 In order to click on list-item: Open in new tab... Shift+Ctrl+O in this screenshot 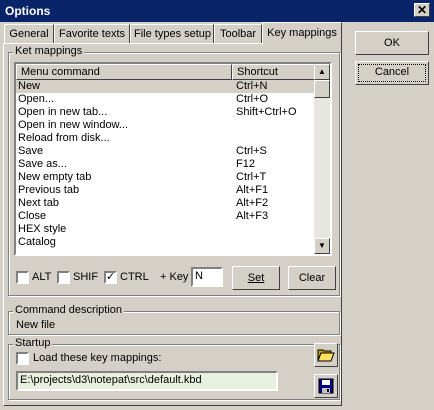, I will do `click(166, 112)`.